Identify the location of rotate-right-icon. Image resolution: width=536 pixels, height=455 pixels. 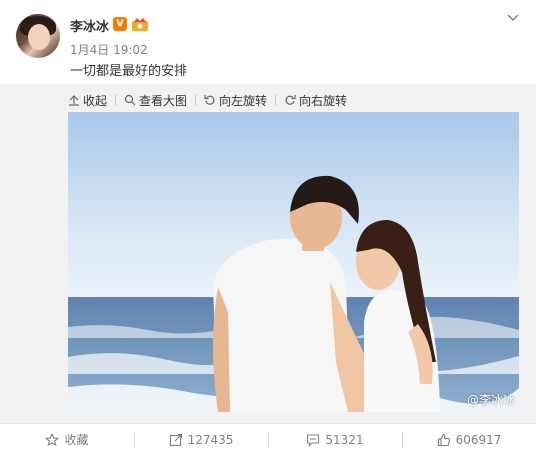
(290, 100).